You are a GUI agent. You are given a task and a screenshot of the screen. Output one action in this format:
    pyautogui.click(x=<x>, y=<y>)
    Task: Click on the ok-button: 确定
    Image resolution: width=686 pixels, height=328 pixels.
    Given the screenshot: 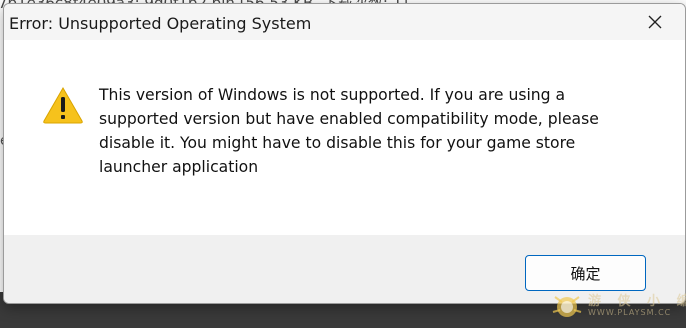 What is the action you would take?
    pyautogui.click(x=585, y=273)
    